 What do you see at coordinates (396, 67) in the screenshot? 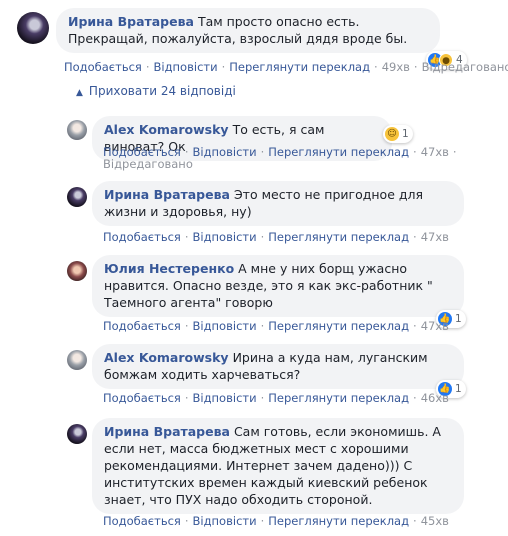
I see `timestamp: 49хв` at bounding box center [396, 67].